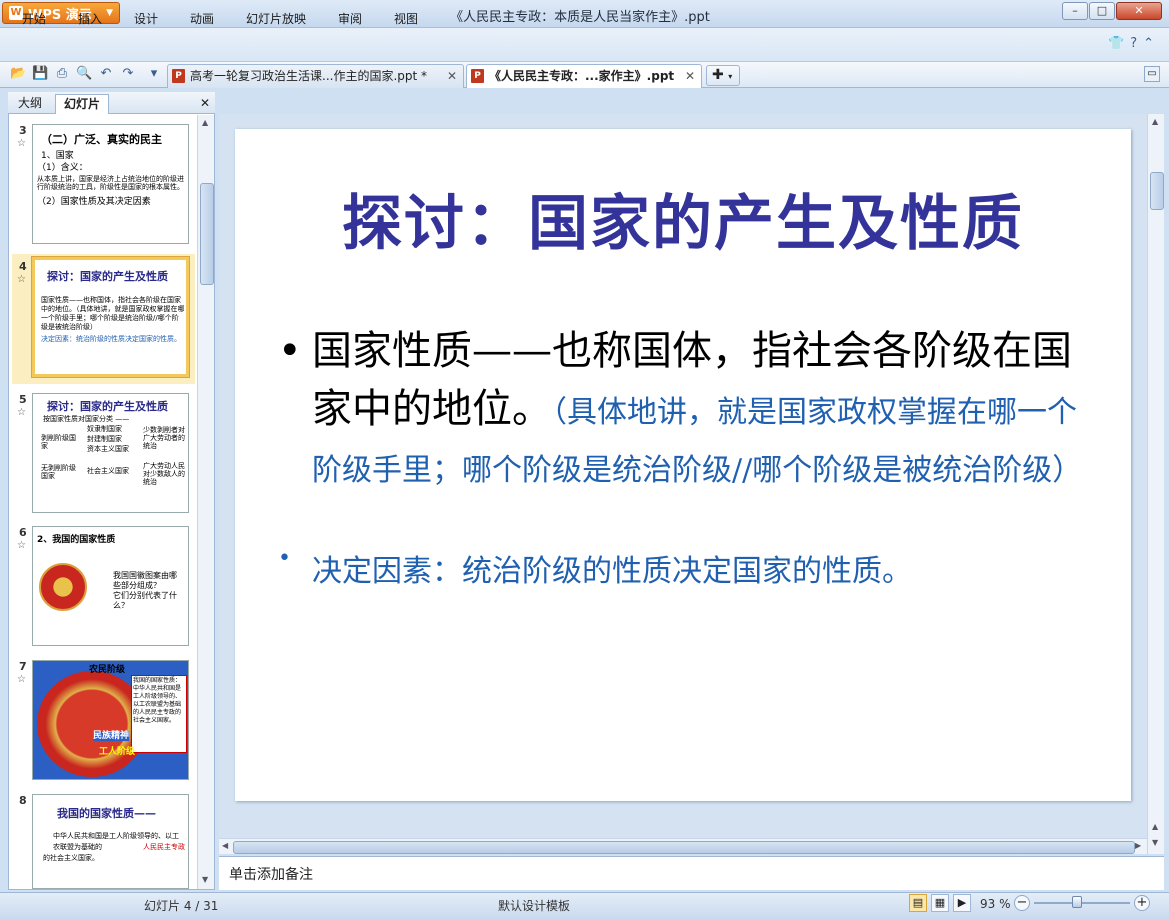 The image size is (1169, 920). I want to click on notes-placeholder: 单击添加备注, so click(271, 874).